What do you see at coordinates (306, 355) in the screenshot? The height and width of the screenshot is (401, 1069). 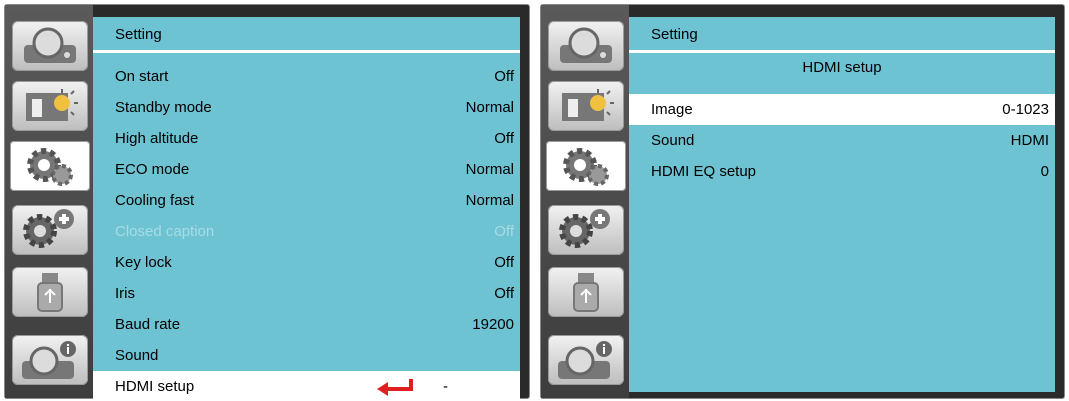 I see `menu-item-sound: Sound` at bounding box center [306, 355].